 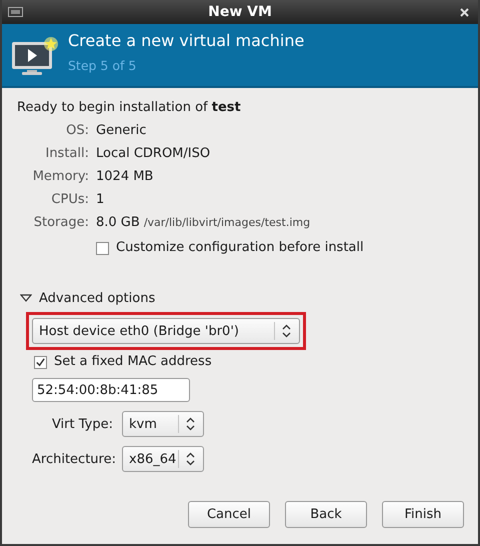 What do you see at coordinates (186, 41) in the screenshot?
I see `header-title: Create a new virtual machine` at bounding box center [186, 41].